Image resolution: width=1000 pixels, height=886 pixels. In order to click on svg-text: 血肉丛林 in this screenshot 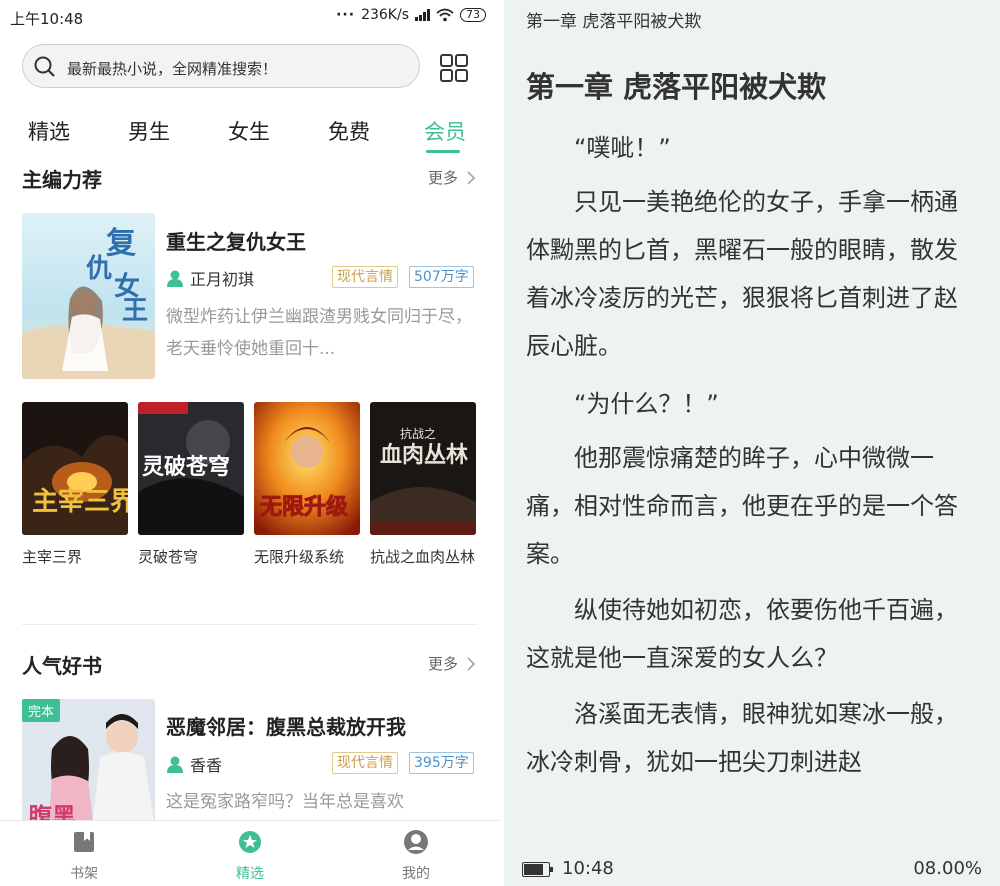, I will do `click(424, 455)`.